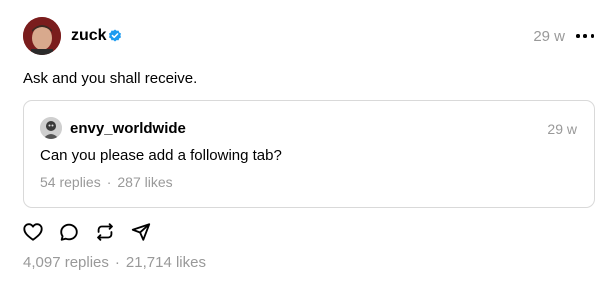 This screenshot has width=612, height=283. I want to click on post-text: Ask and you shall receive., so click(110, 78).